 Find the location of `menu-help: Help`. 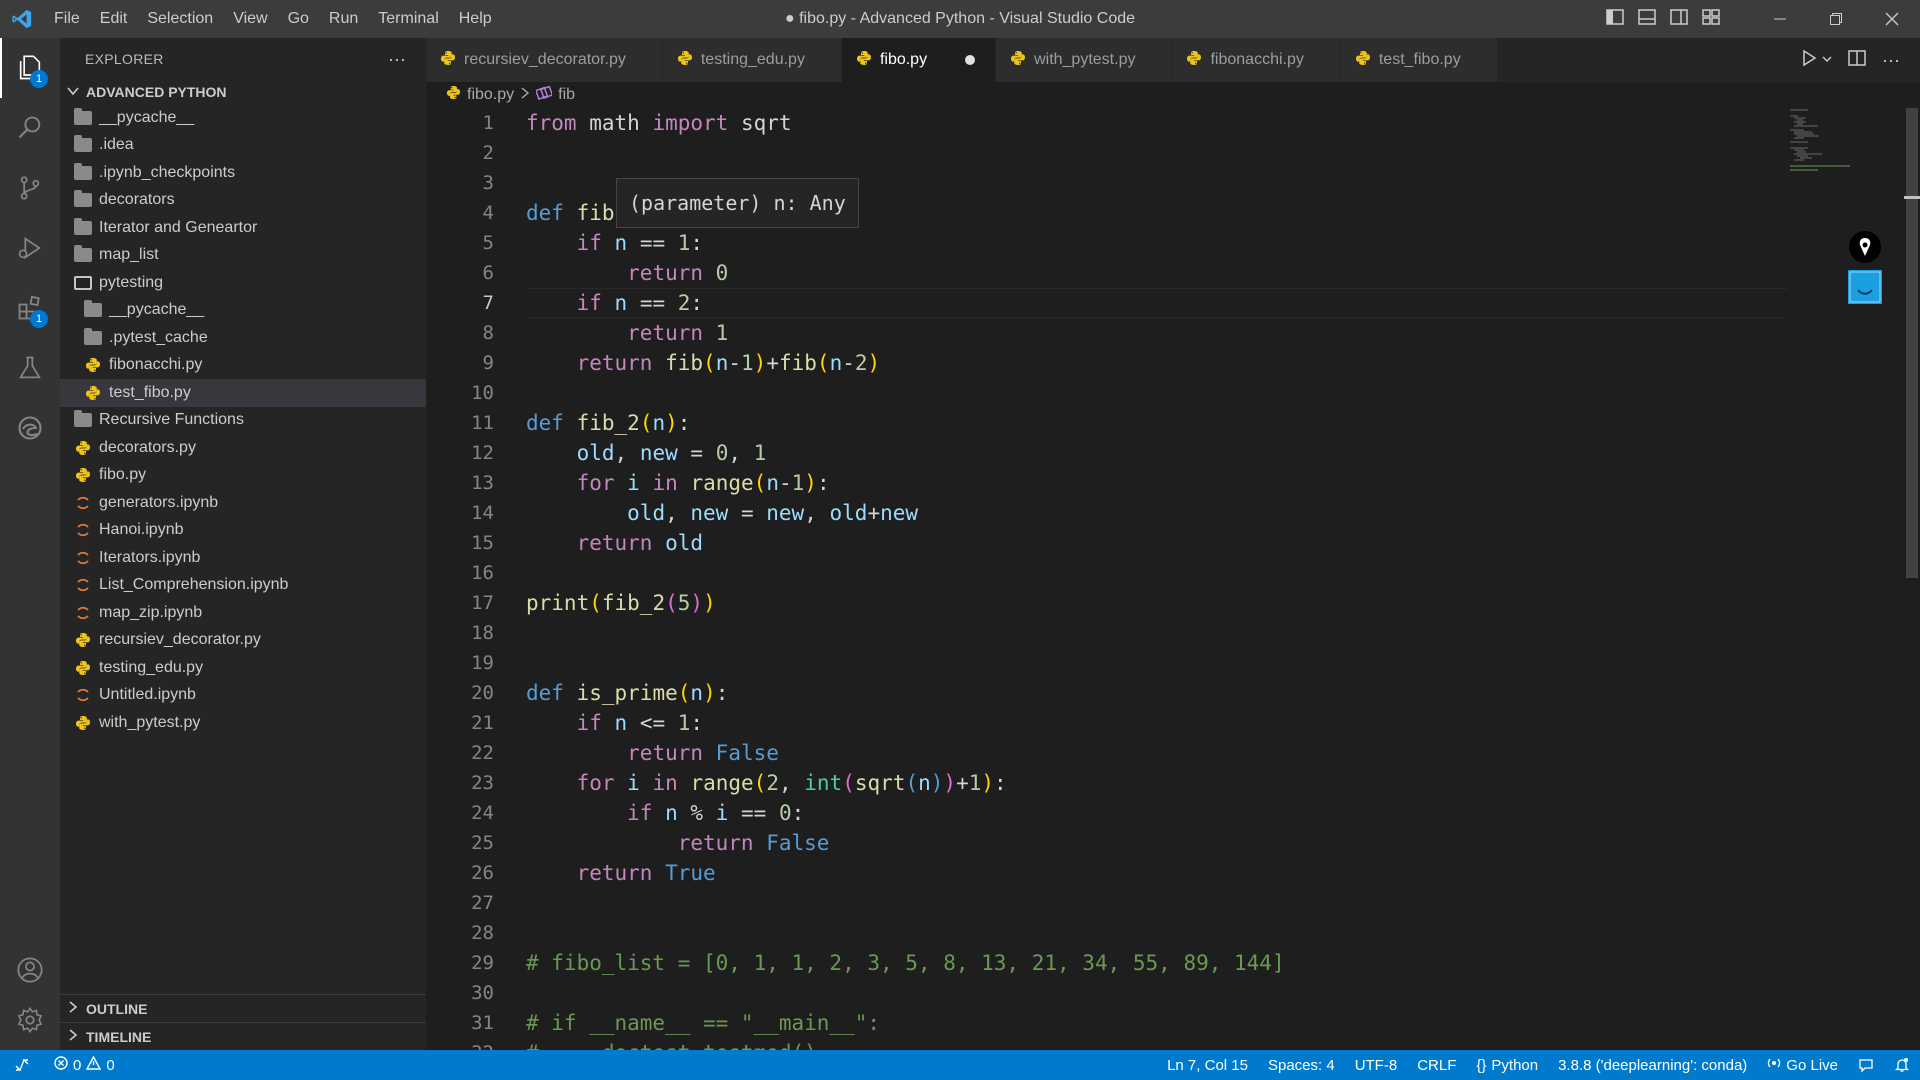

menu-help: Help is located at coordinates (475, 19).